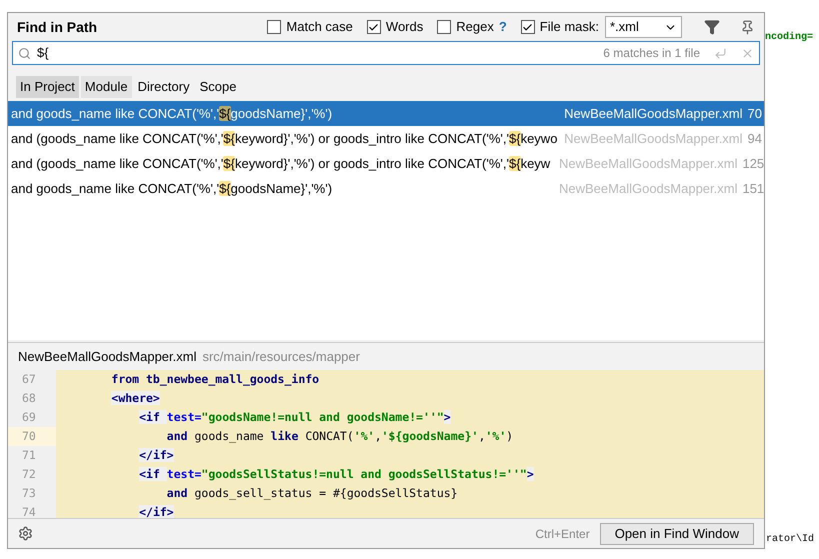 The height and width of the screenshot is (559, 819). What do you see at coordinates (319, 27) in the screenshot?
I see `option-label: Match case` at bounding box center [319, 27].